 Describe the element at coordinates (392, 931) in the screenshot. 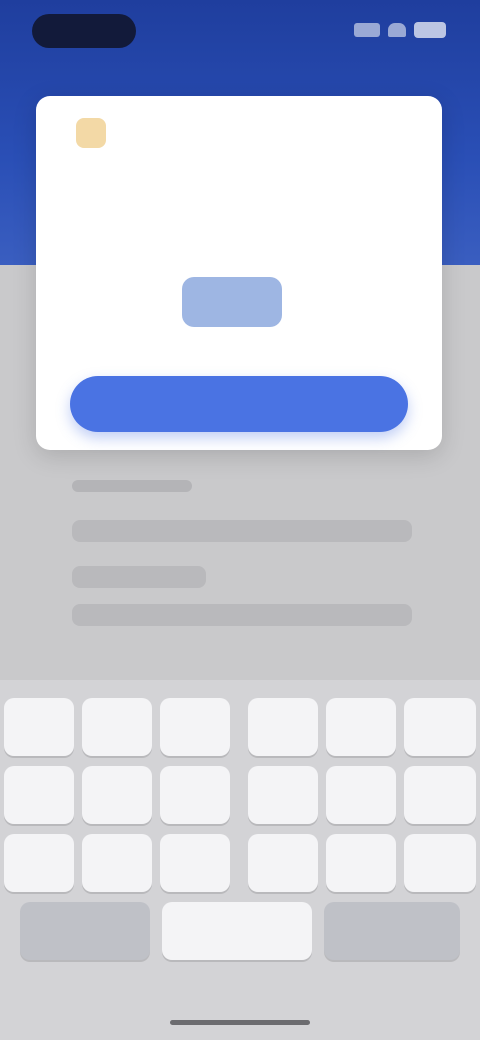

I see `keyboard-key-delete` at that location.